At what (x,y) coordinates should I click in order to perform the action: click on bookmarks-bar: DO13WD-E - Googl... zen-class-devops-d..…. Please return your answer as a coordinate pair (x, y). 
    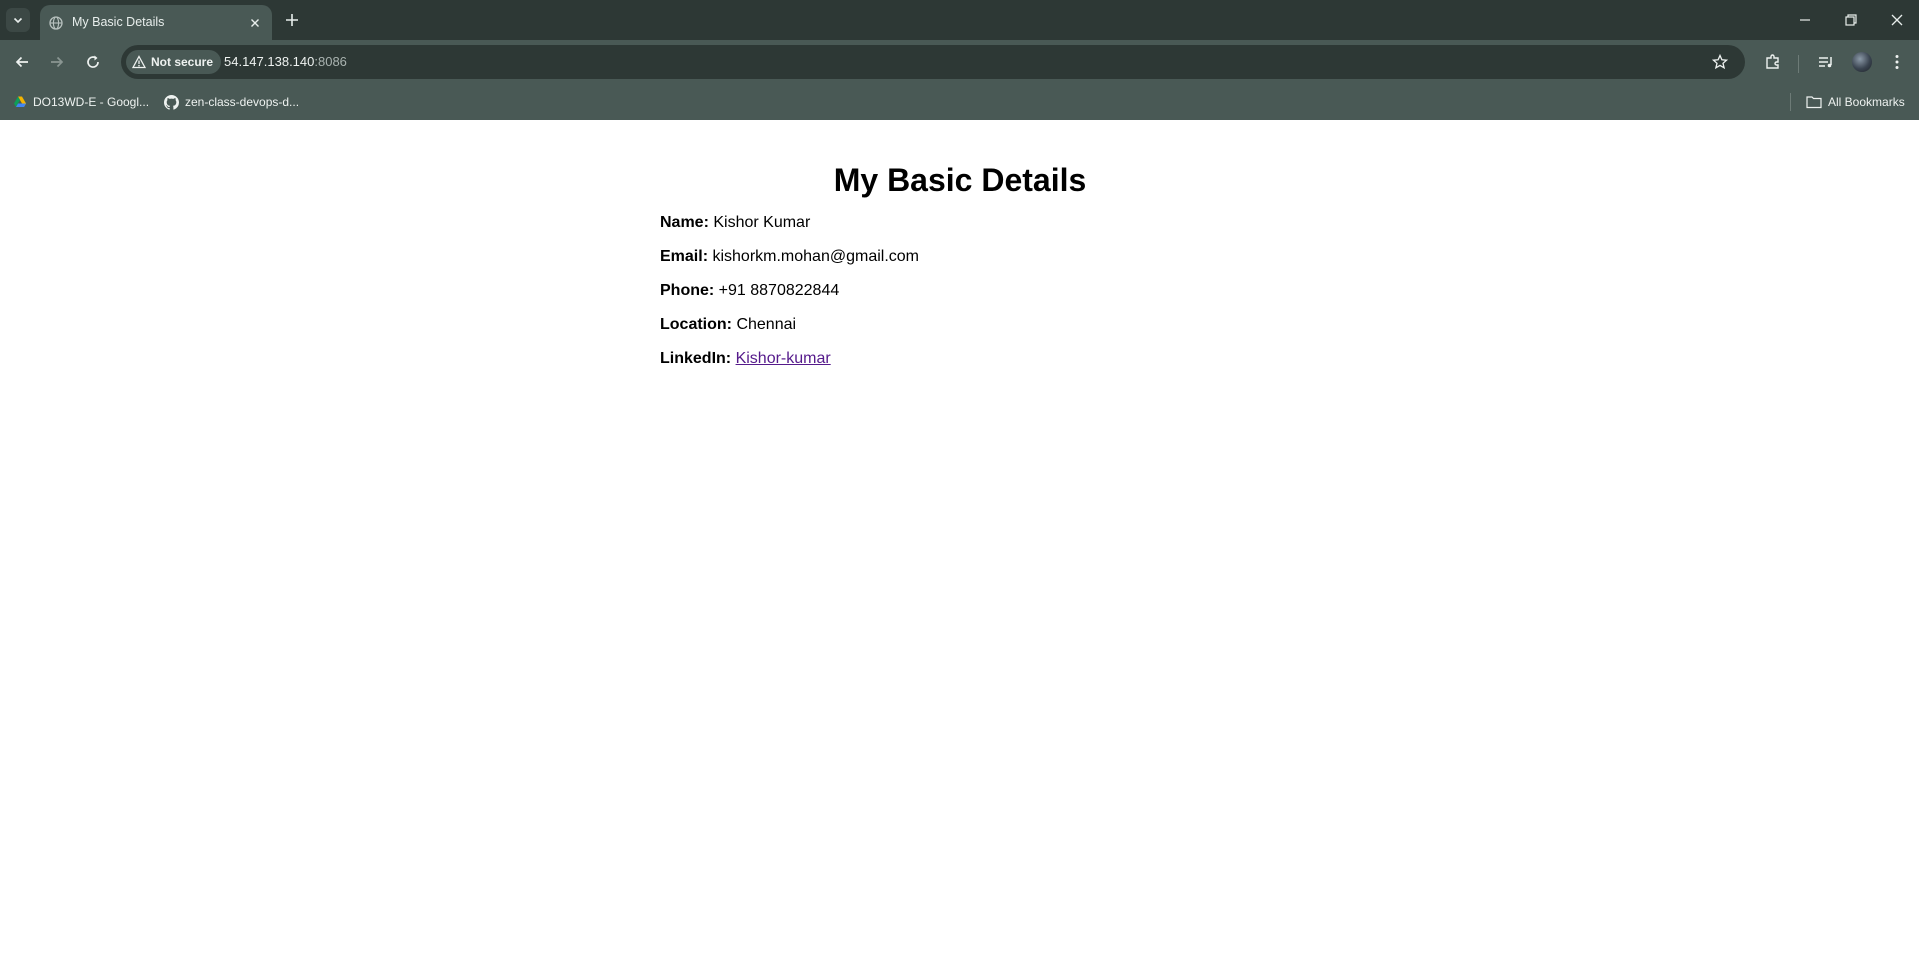
    Looking at the image, I should click on (959, 102).